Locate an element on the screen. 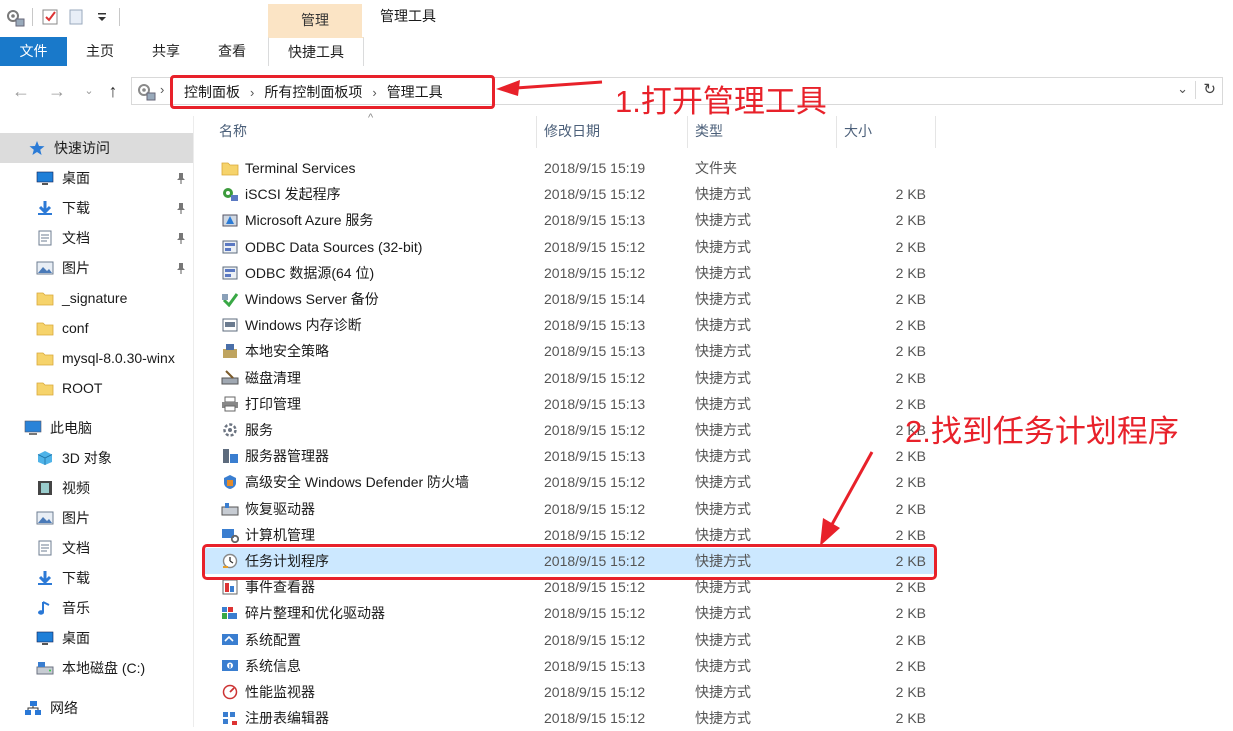 The width and height of the screenshot is (1233, 731). network-icon is located at coordinates (33, 708).